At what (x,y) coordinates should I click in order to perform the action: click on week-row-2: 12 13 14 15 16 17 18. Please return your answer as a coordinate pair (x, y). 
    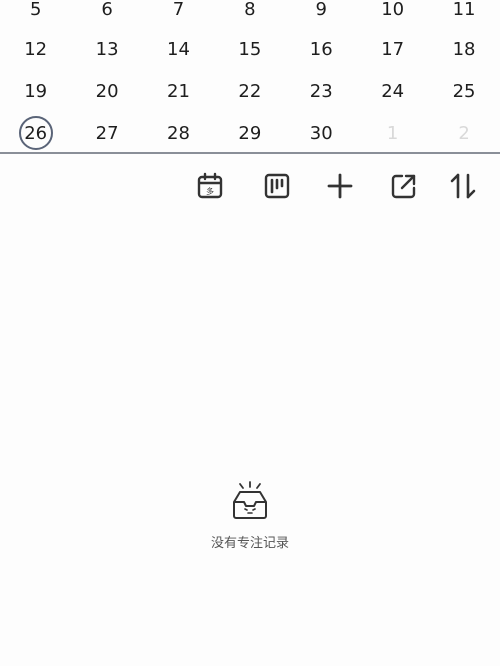
    Looking at the image, I should click on (250, 49).